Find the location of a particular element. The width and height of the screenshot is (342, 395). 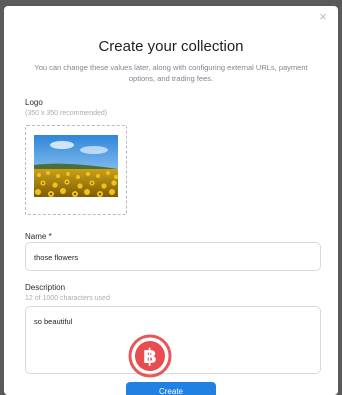

create-button: Create is located at coordinates (171, 388).